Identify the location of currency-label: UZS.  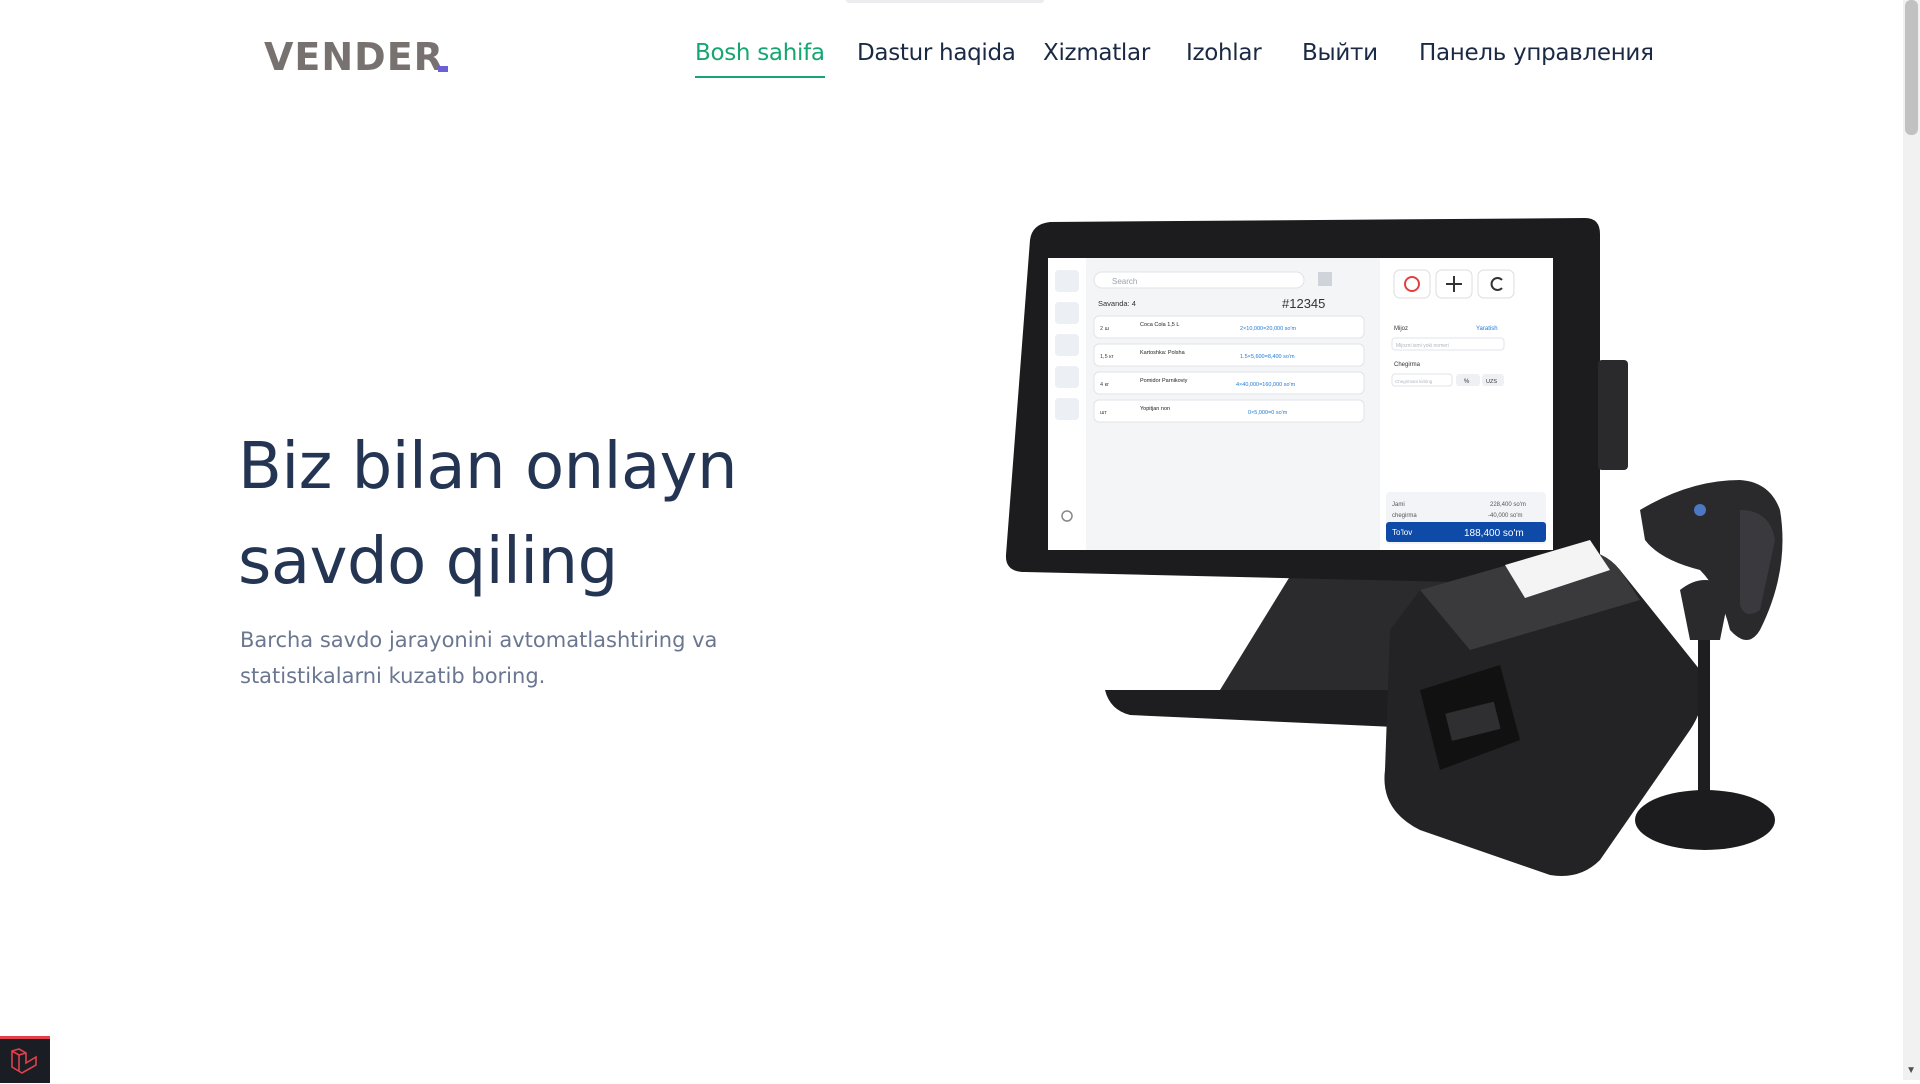
(1491, 382).